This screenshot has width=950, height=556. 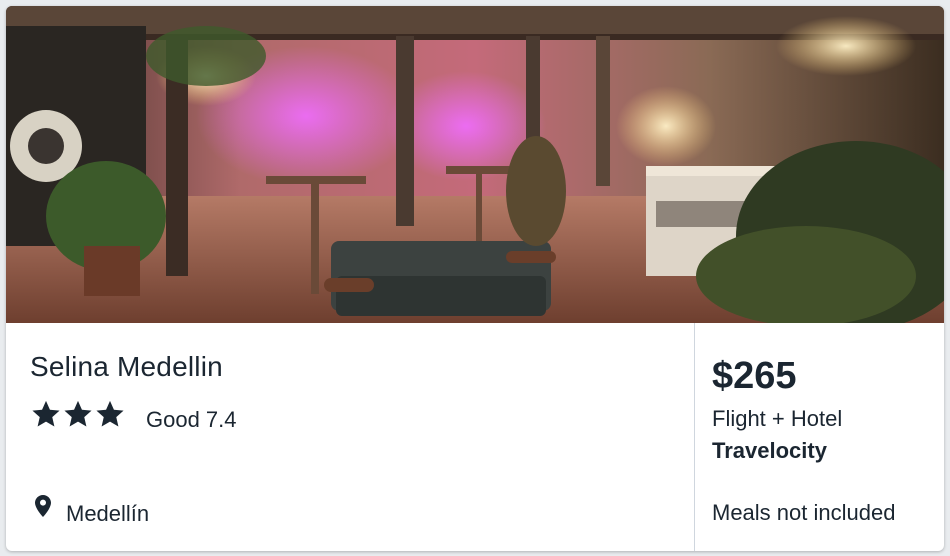 What do you see at coordinates (191, 419) in the screenshot?
I see `guest-rating: Good 7.4` at bounding box center [191, 419].